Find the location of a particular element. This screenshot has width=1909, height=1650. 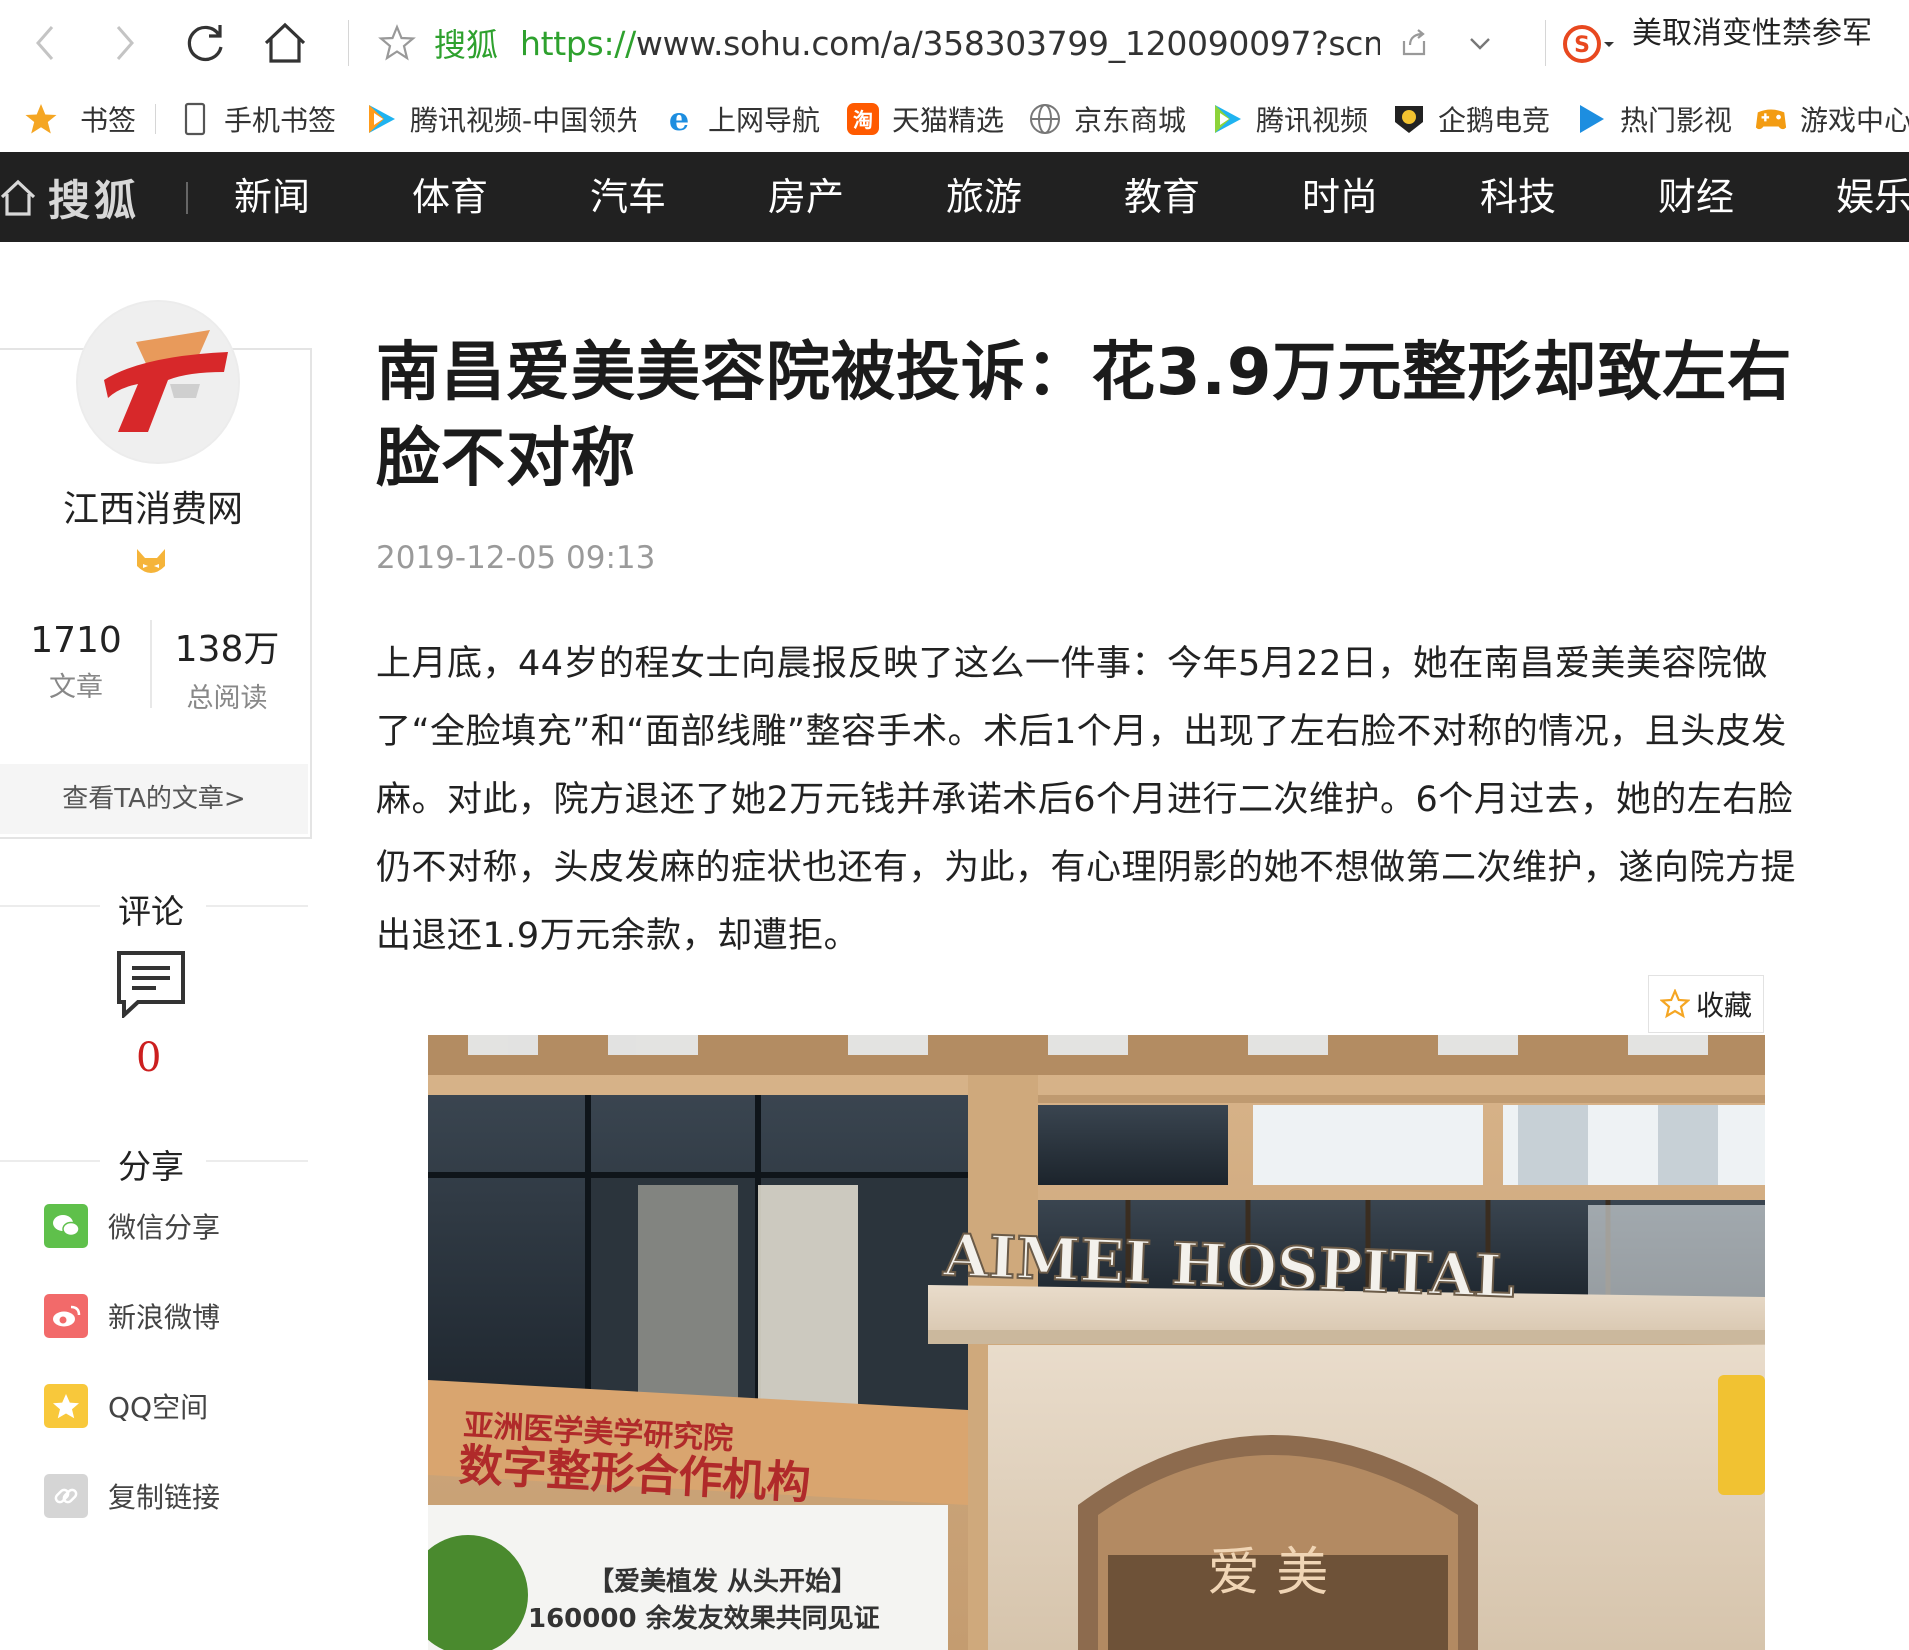

url-protocol: https:// is located at coordinates (578, 43).